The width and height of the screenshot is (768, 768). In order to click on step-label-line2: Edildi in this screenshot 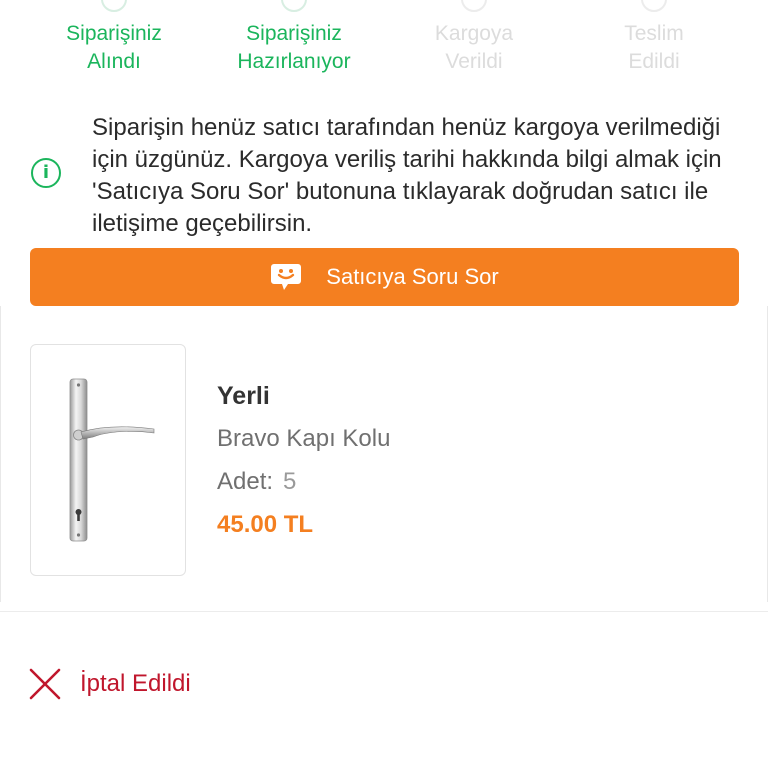, I will do `click(654, 61)`.